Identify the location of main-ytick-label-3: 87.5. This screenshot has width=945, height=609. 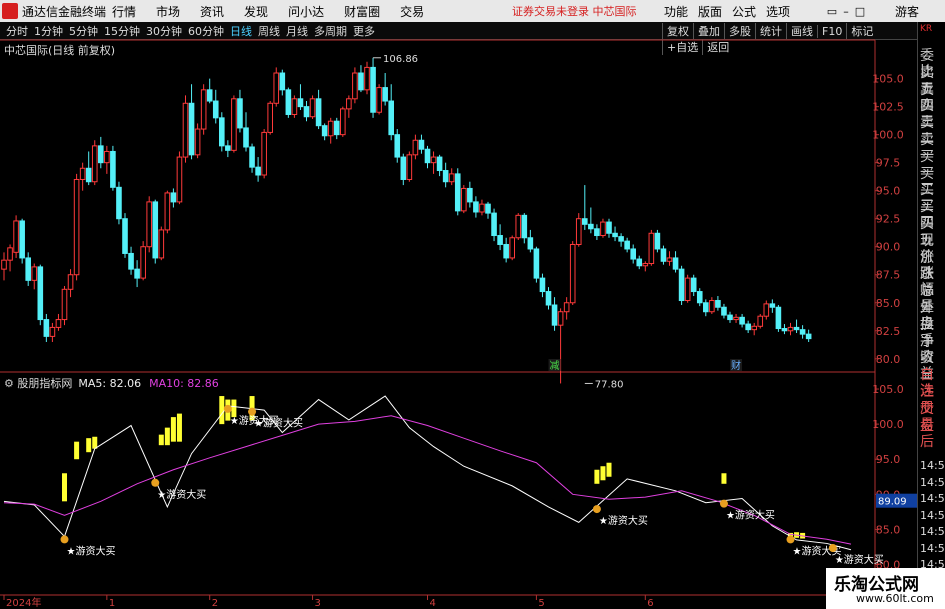
(888, 275).